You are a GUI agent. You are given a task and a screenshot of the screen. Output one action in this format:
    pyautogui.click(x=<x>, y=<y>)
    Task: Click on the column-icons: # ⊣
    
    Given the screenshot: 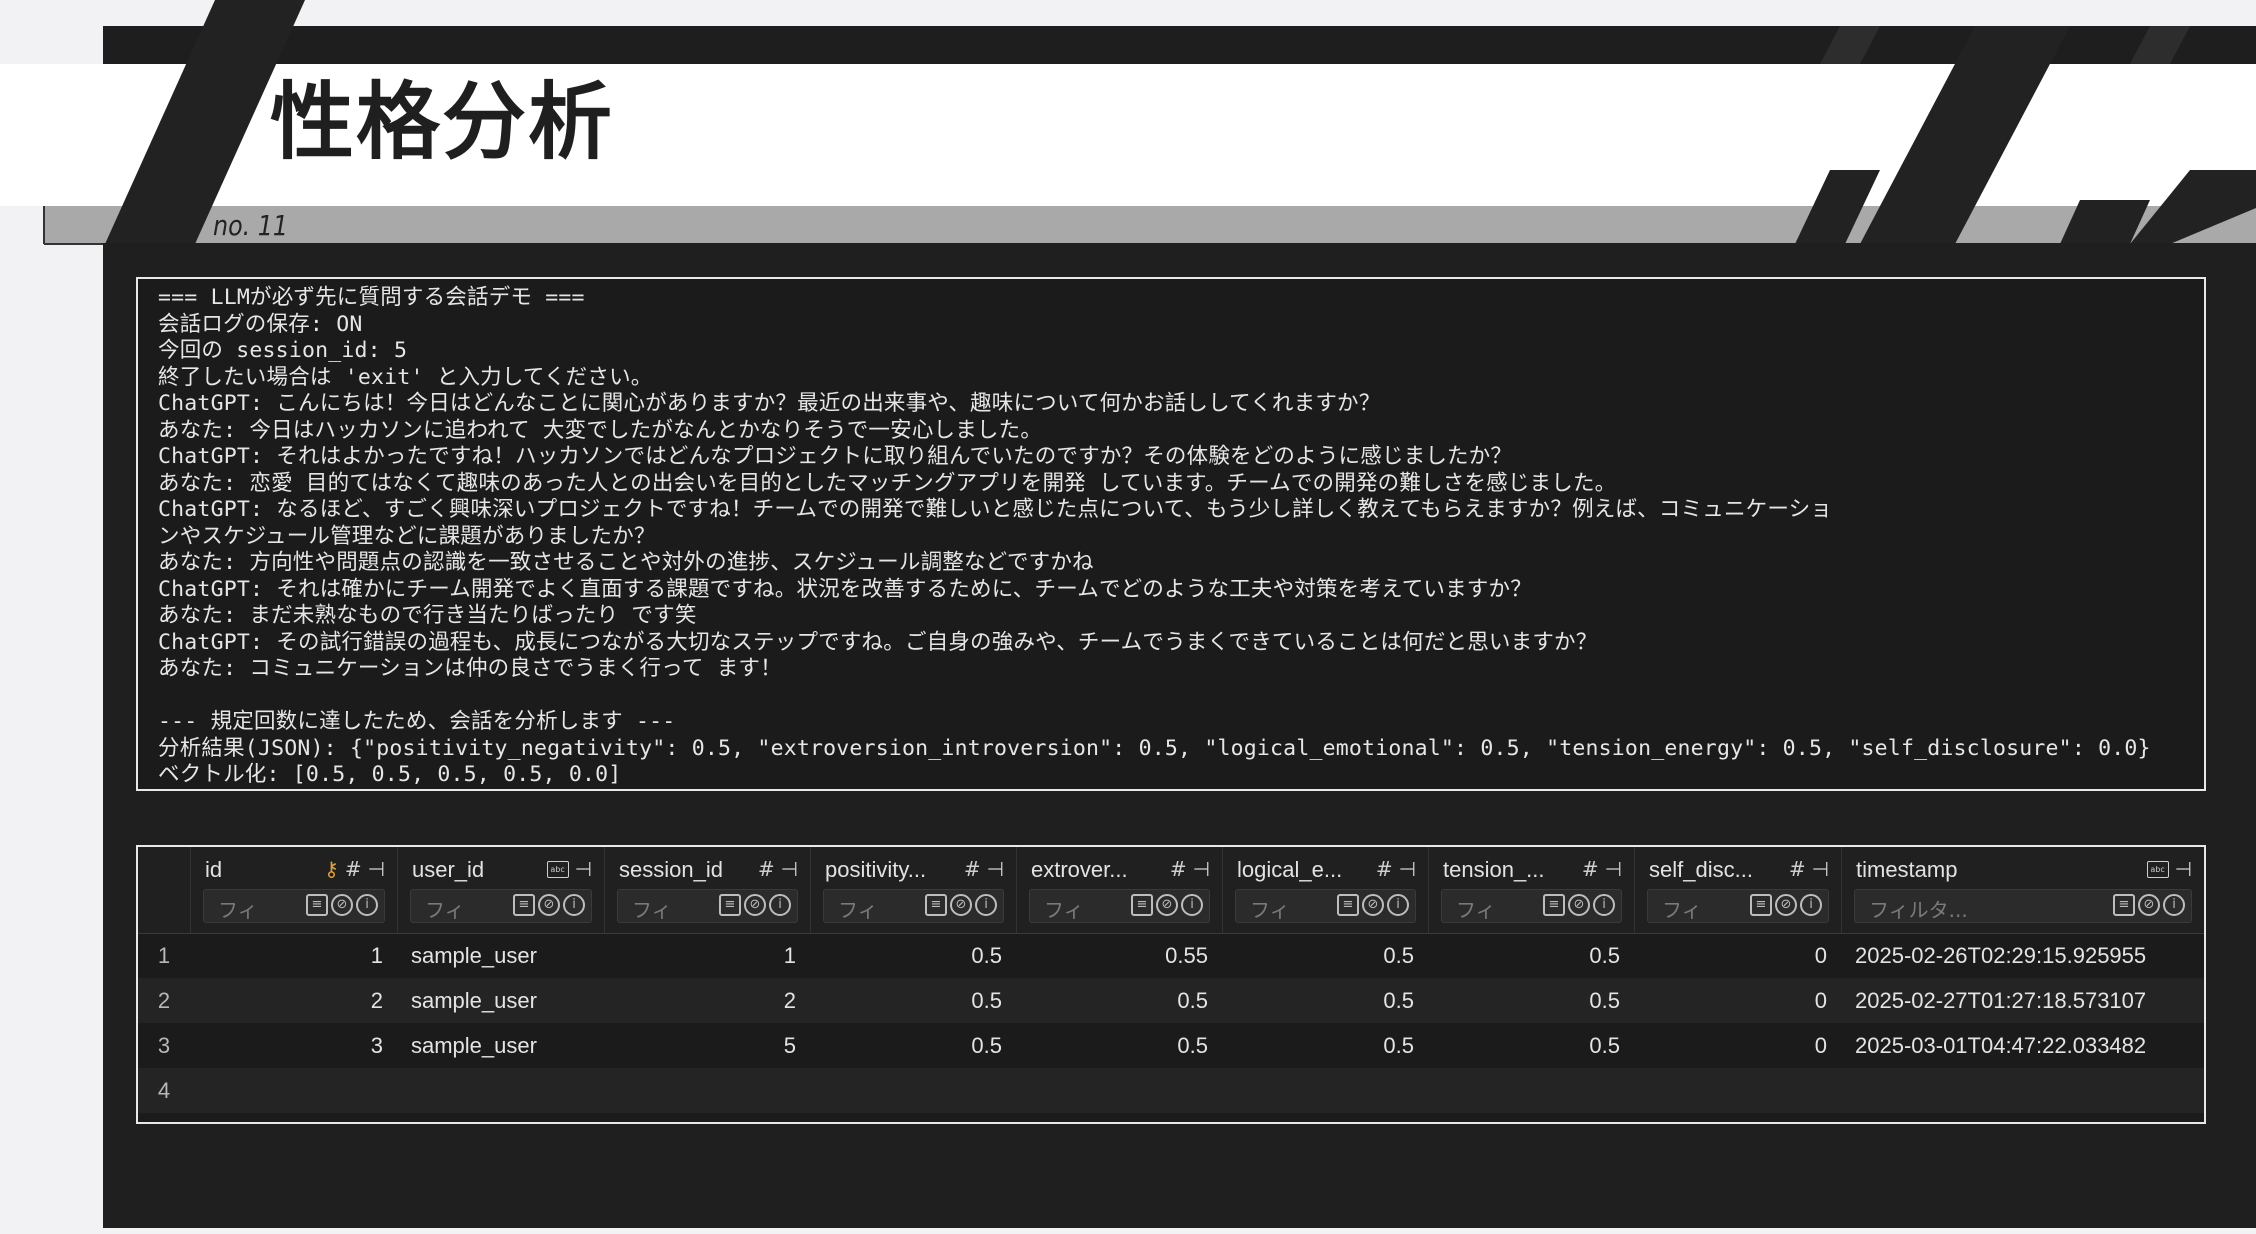 What is the action you would take?
    pyautogui.click(x=1602, y=869)
    